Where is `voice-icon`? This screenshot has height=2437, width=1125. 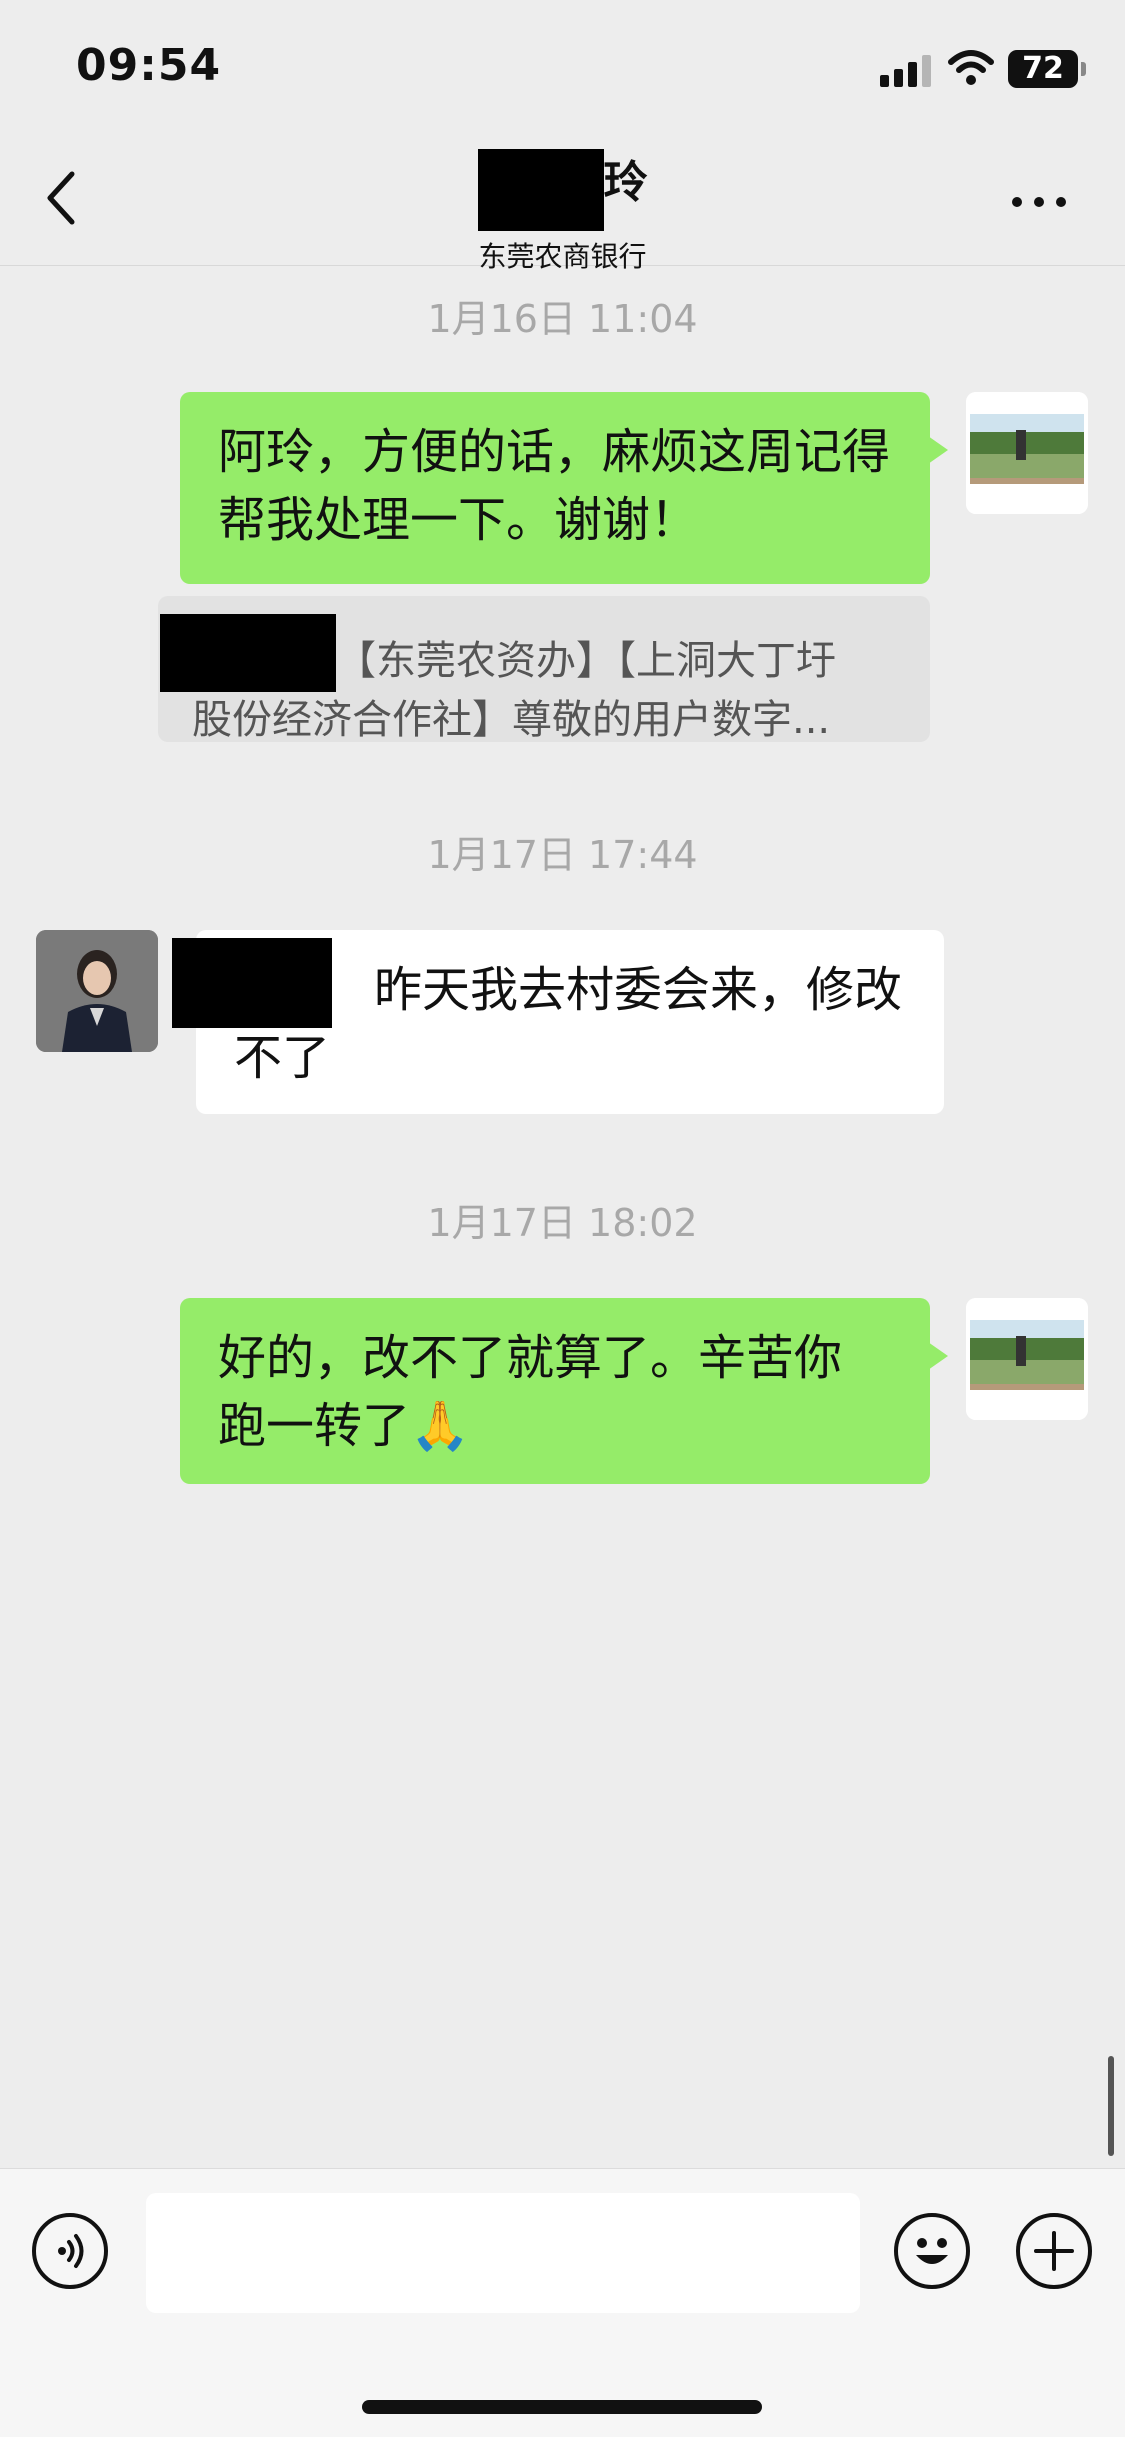
voice-icon is located at coordinates (70, 2251).